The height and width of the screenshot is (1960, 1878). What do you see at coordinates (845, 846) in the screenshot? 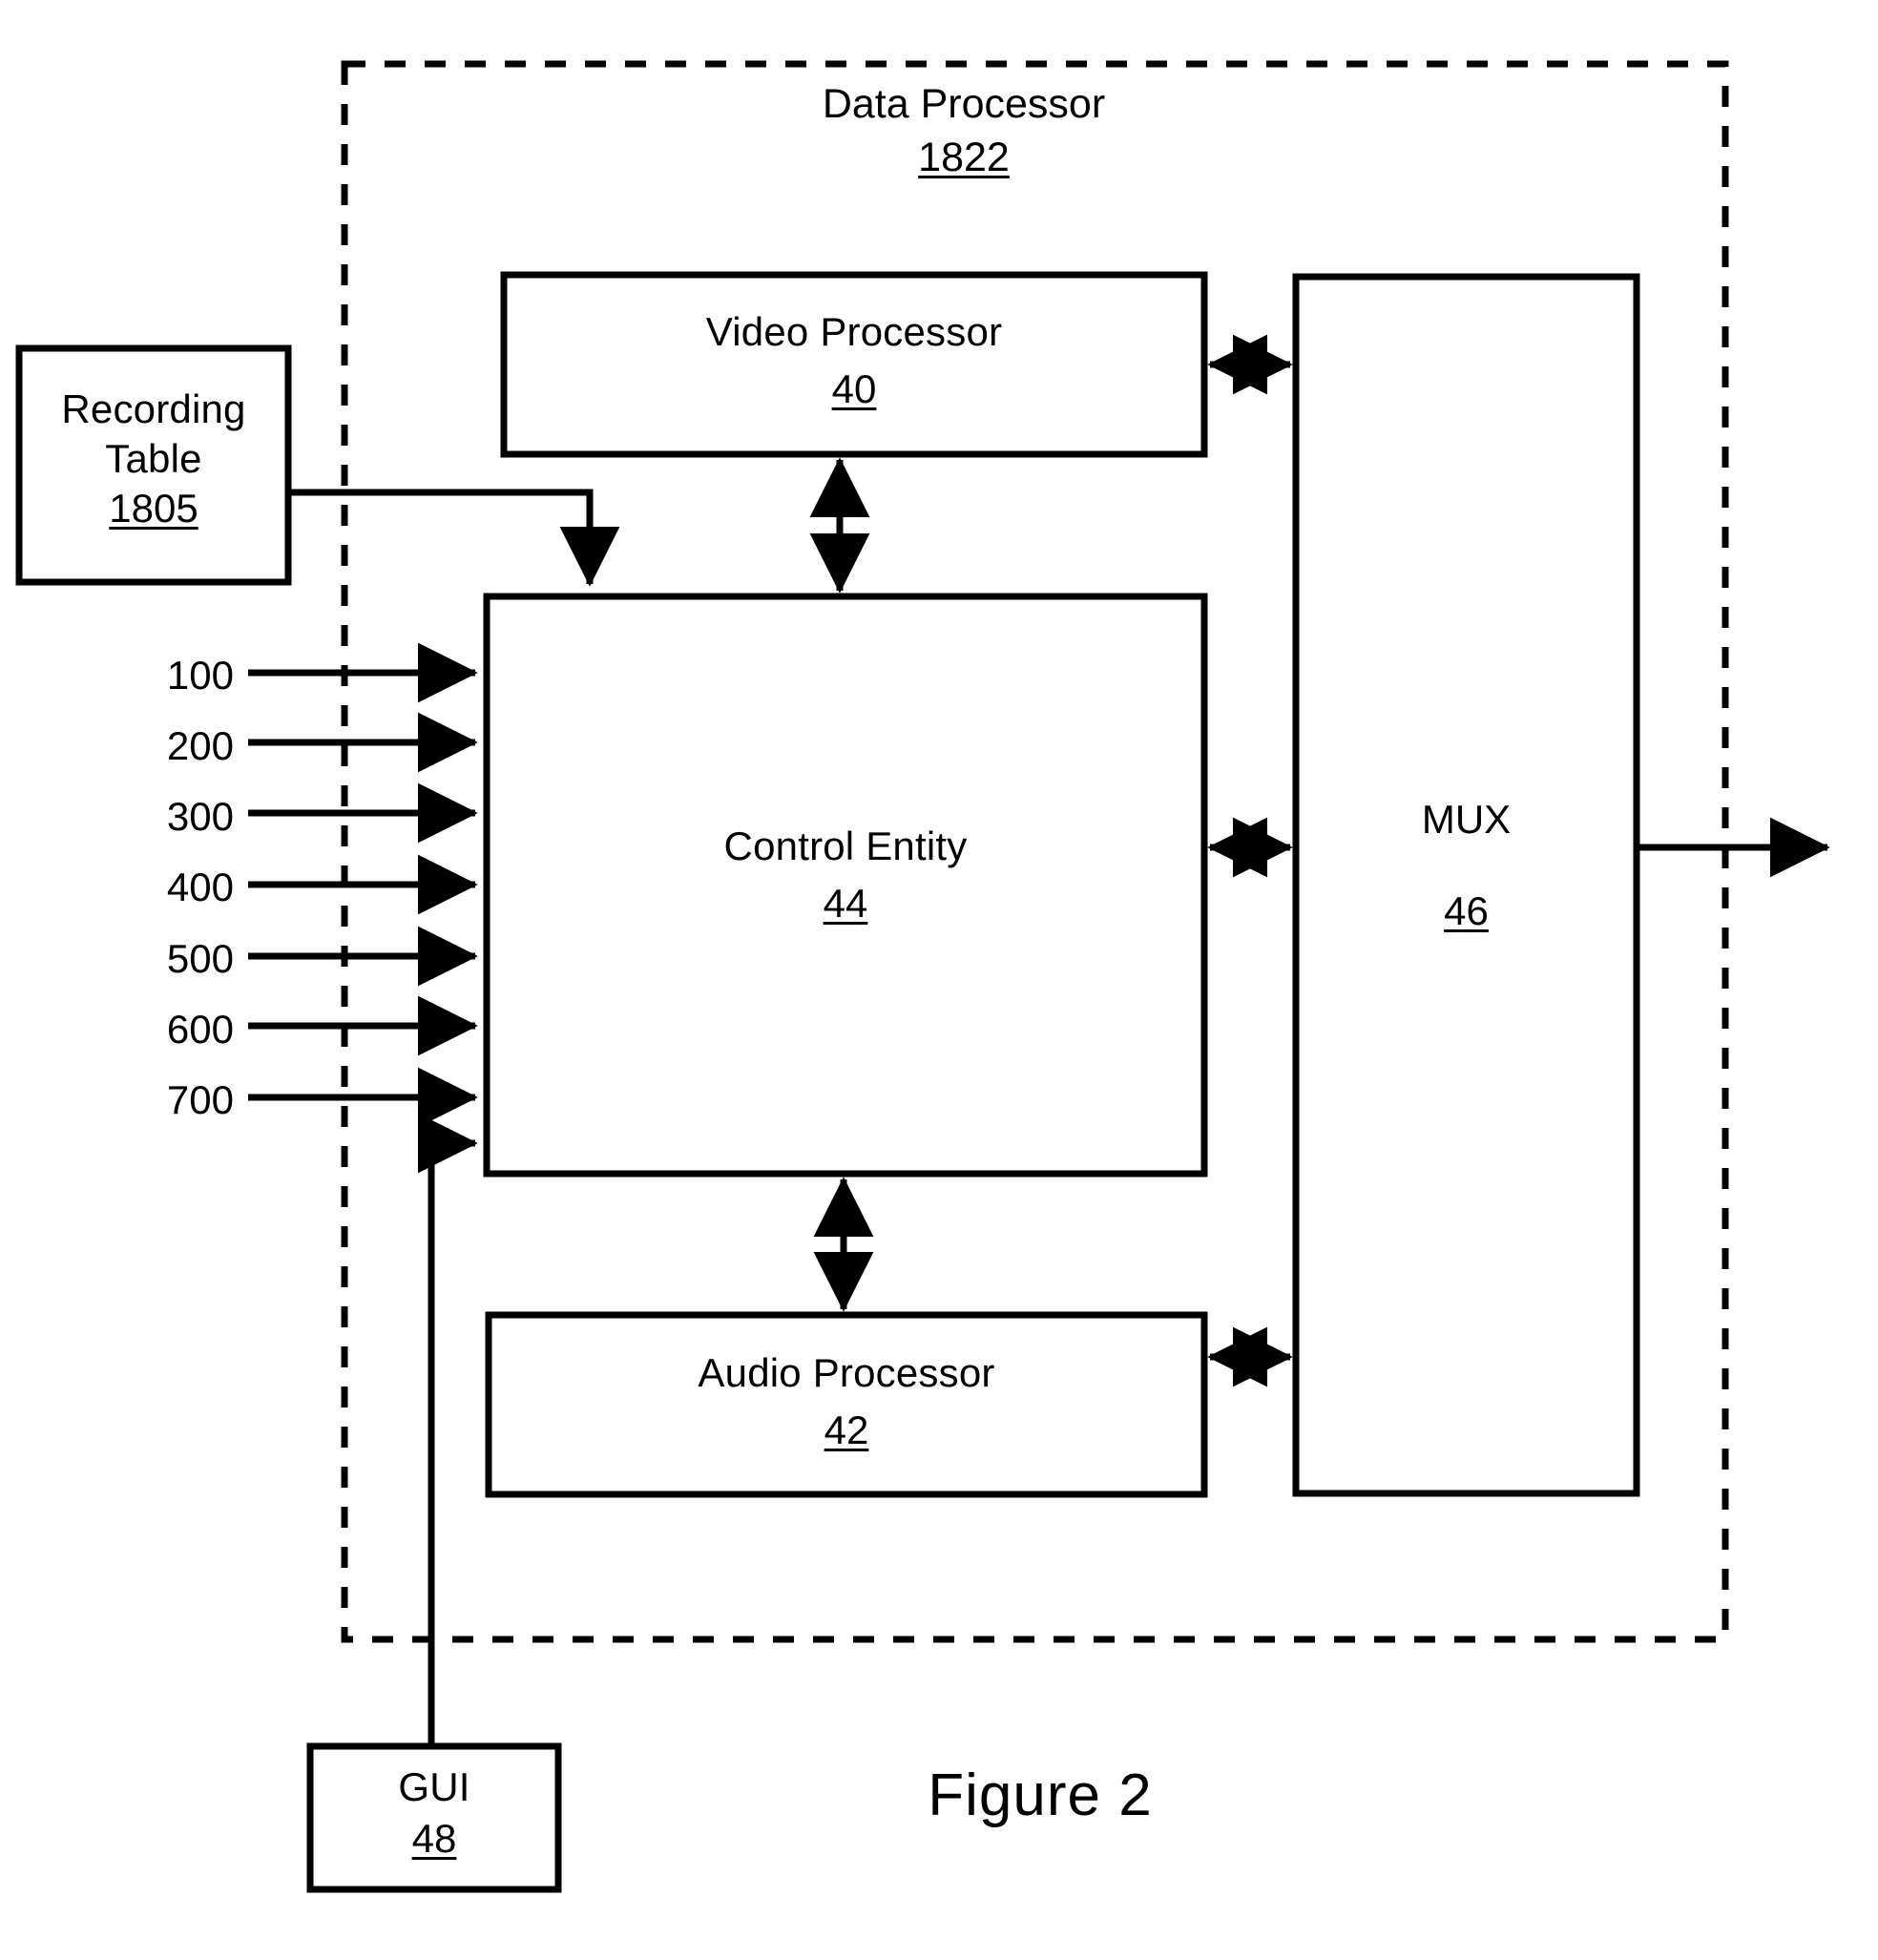
I see `control-entity-title: Control Entity` at bounding box center [845, 846].